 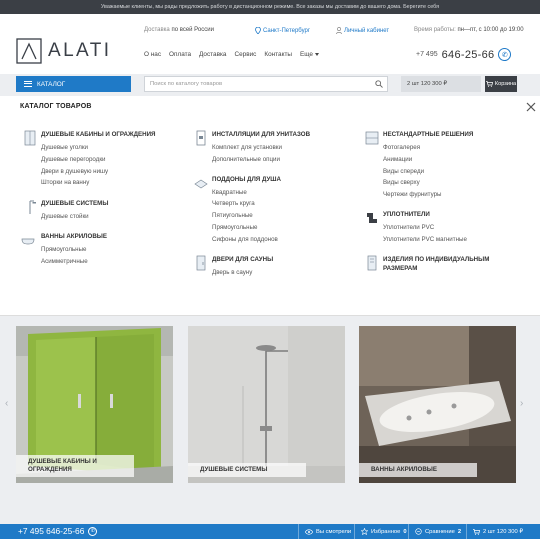 What do you see at coordinates (379, 84) in the screenshot?
I see `search-icon` at bounding box center [379, 84].